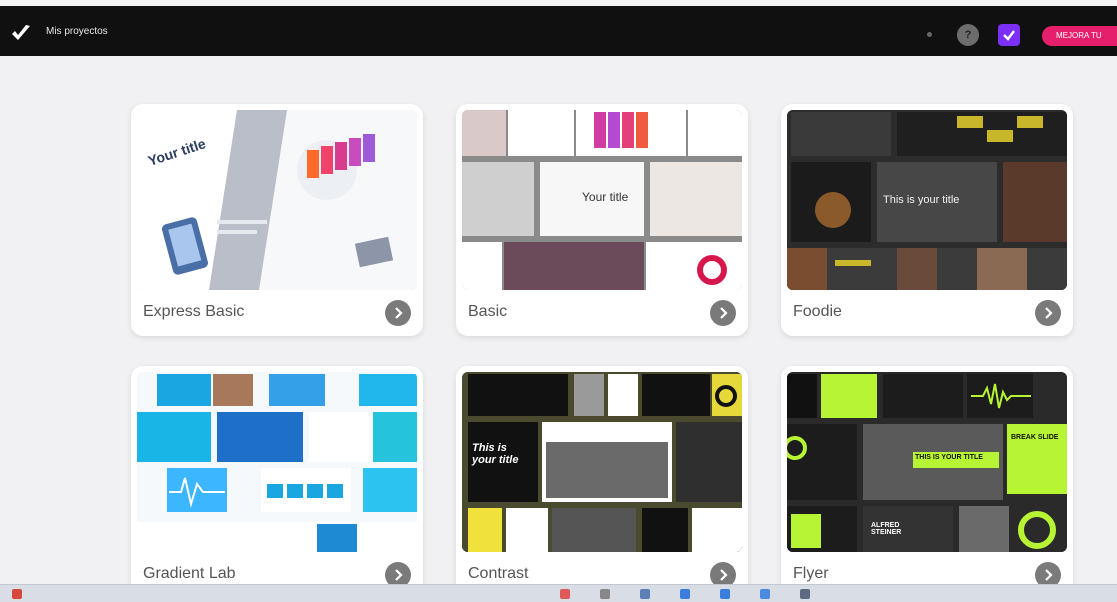  Describe the element at coordinates (811, 573) in the screenshot. I see `template-name: Flyer` at that location.